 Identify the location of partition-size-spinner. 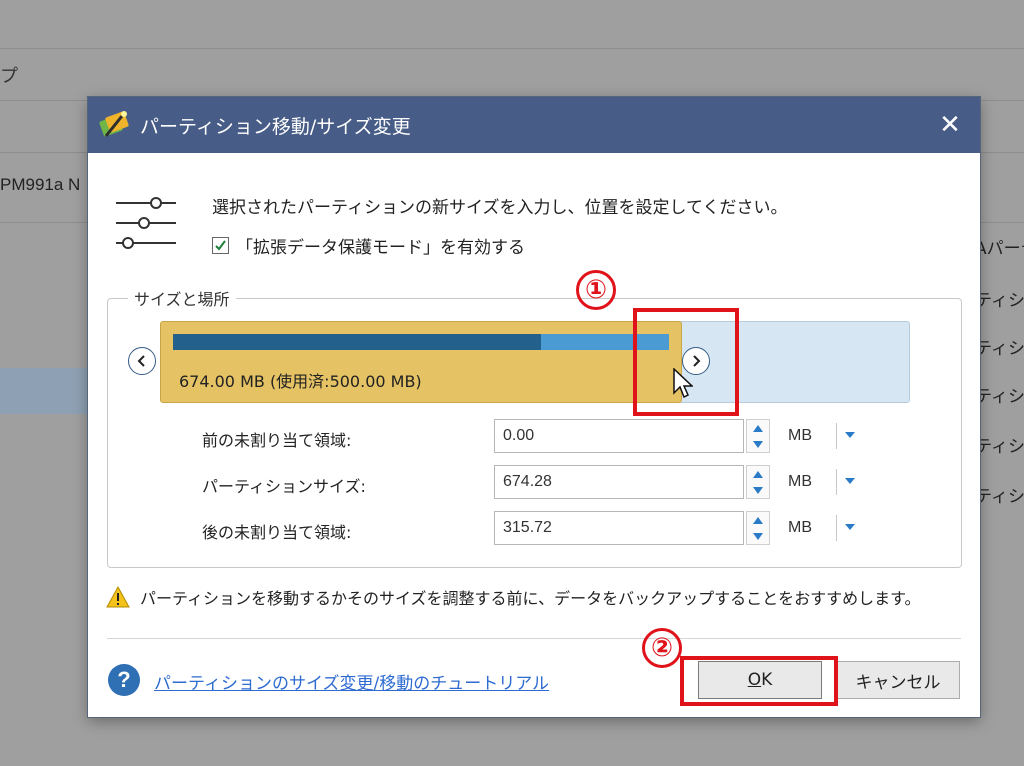
(758, 482).